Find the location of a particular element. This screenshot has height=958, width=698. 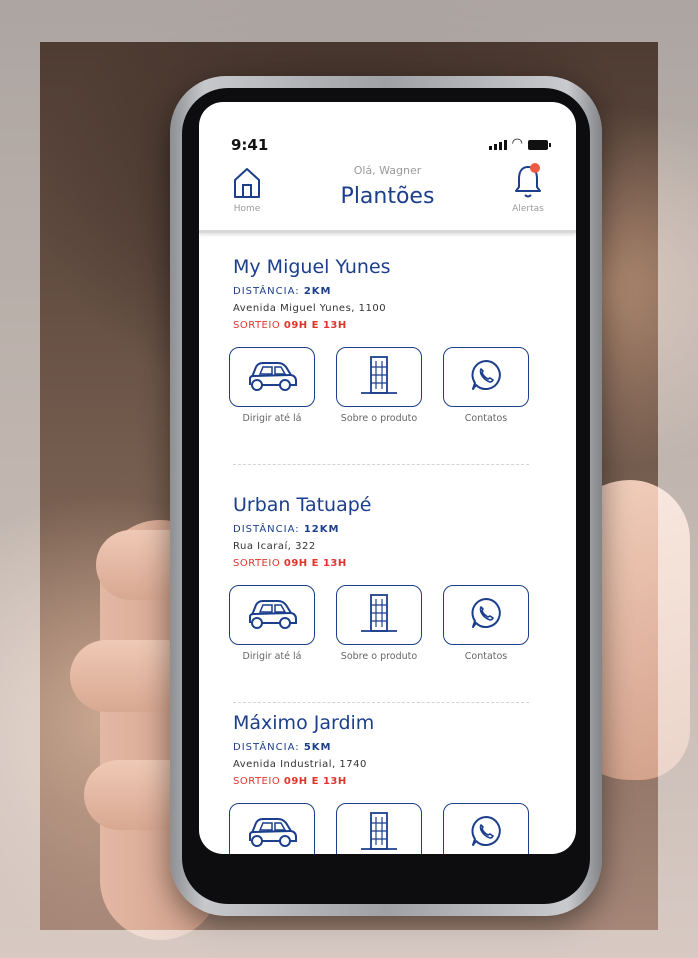

signal-icon is located at coordinates (497, 145).